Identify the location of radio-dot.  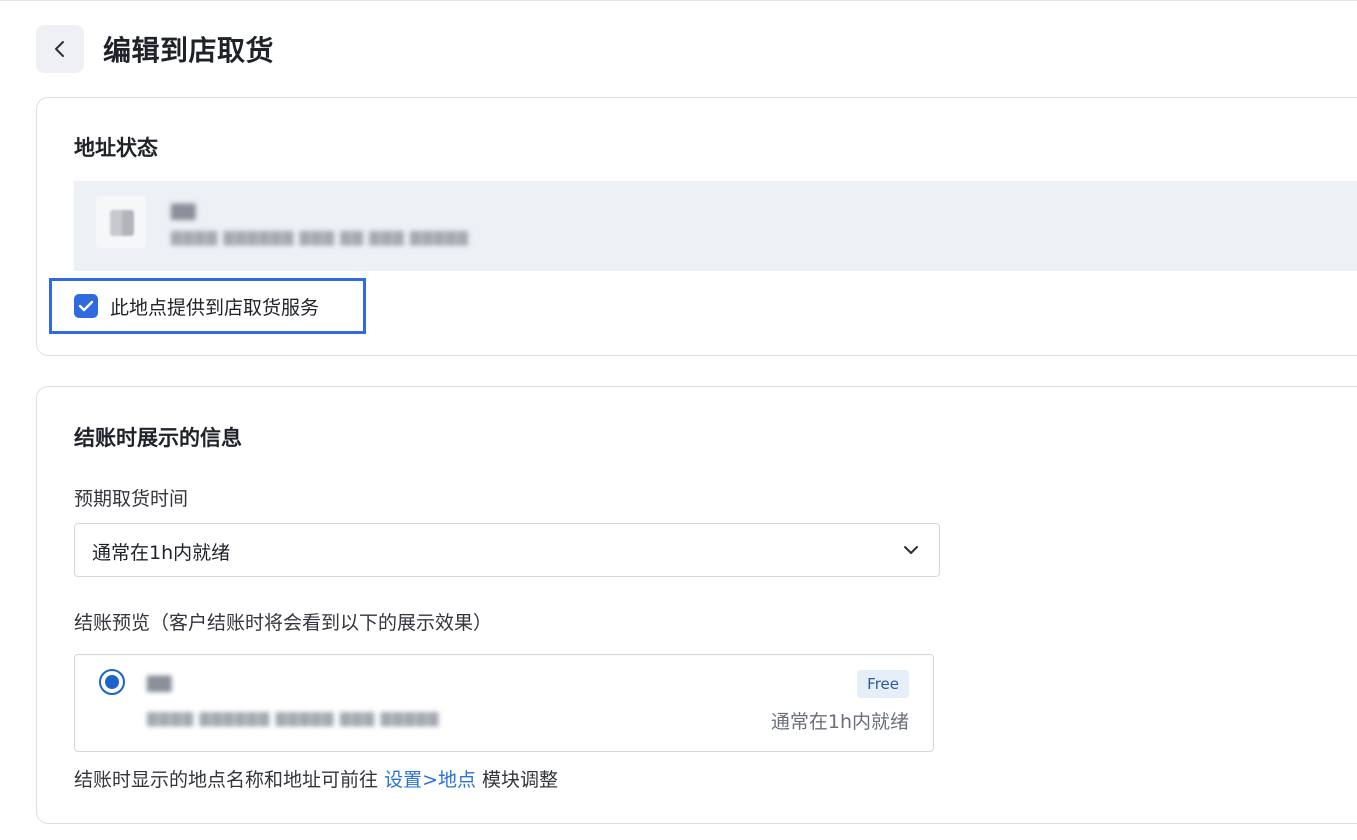
(112, 682).